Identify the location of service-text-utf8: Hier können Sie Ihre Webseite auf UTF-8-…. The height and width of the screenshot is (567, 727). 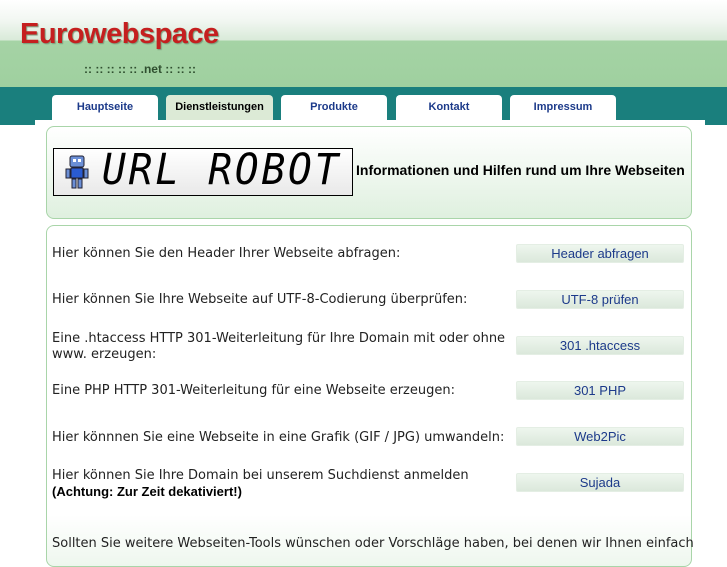
(260, 299).